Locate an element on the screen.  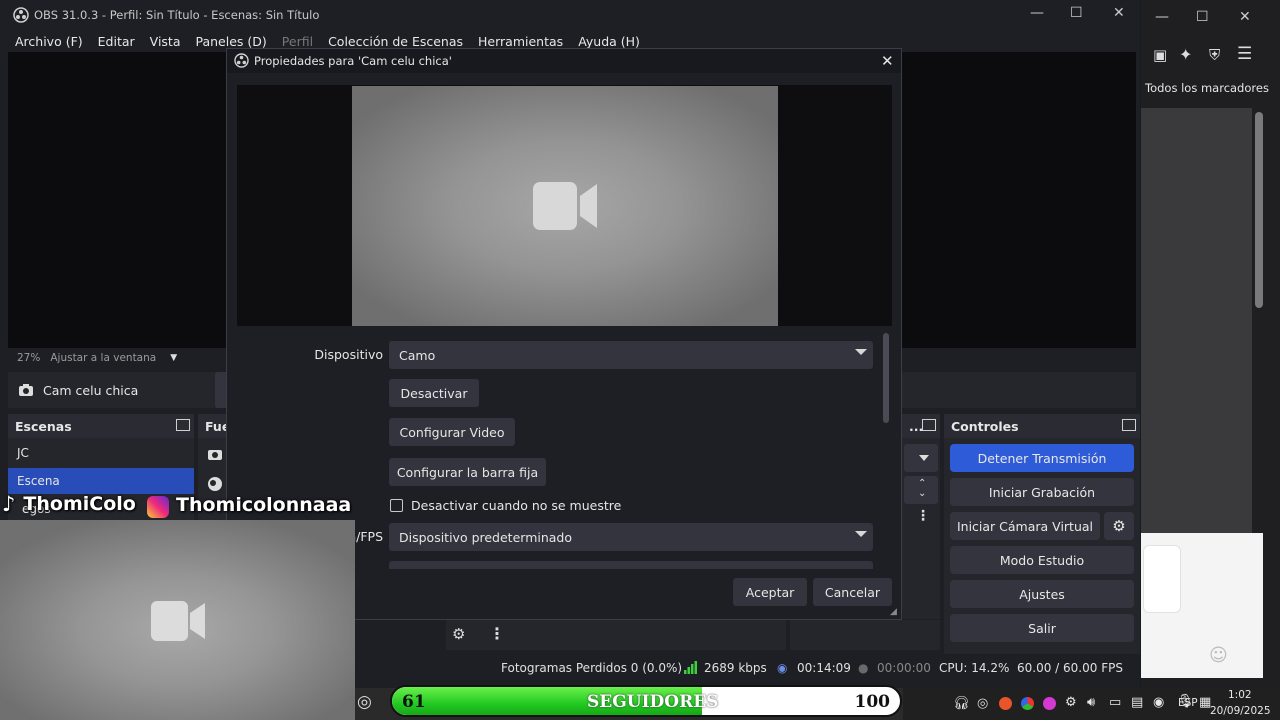
taskbar-date: 20/09/2025 is located at coordinates (1240, 711).